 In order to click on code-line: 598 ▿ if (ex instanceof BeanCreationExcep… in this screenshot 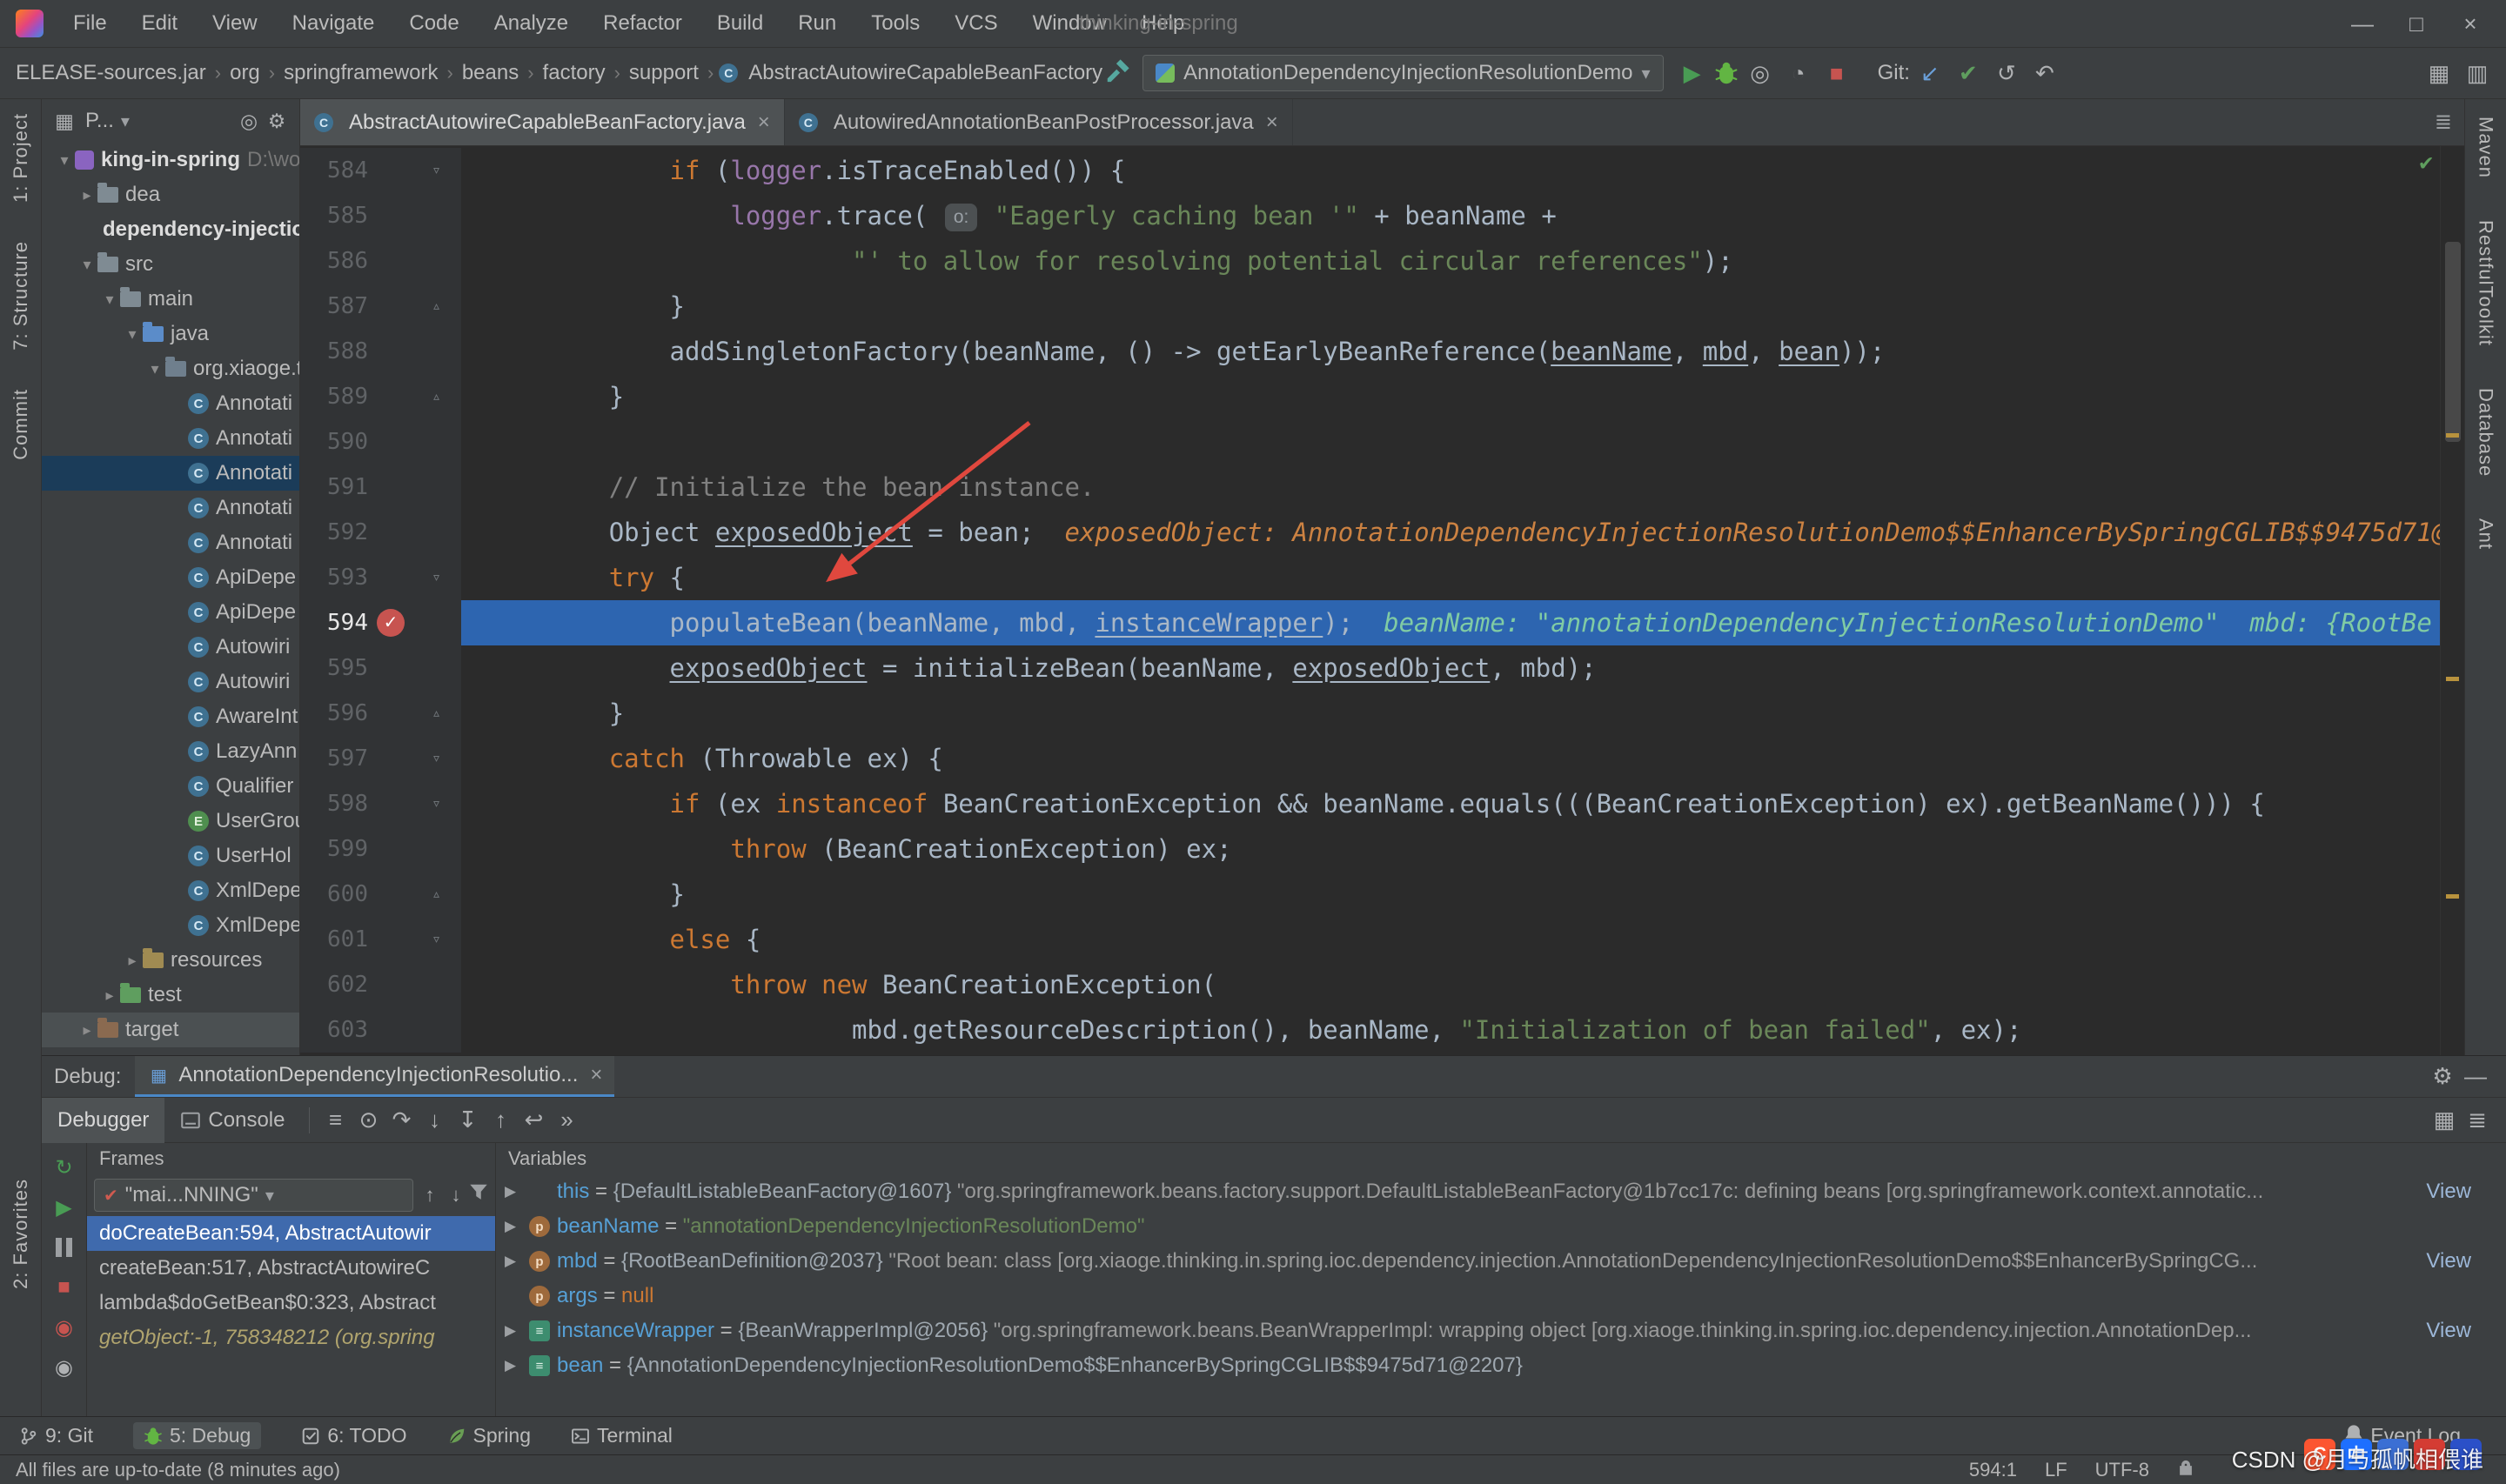, I will do `click(1382, 803)`.